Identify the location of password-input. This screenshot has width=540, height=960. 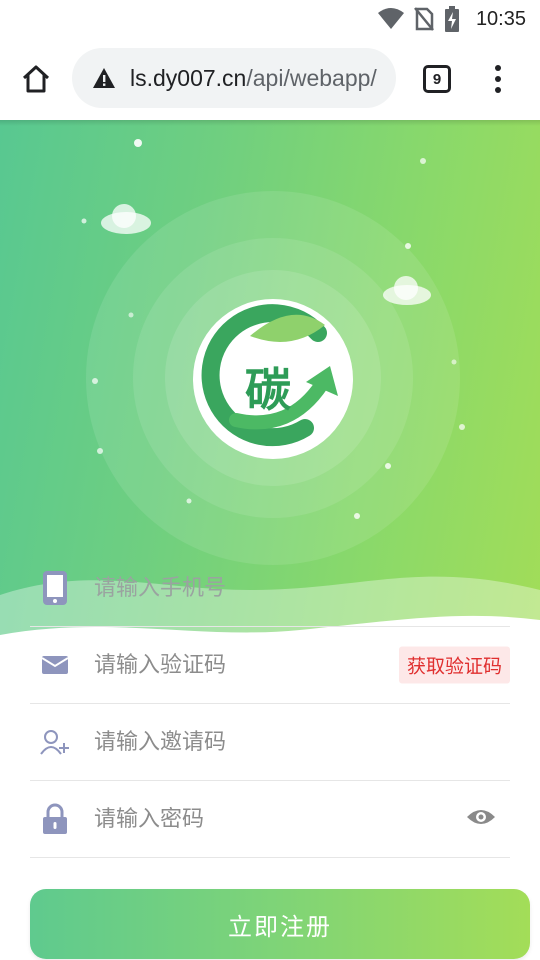
(244, 819).